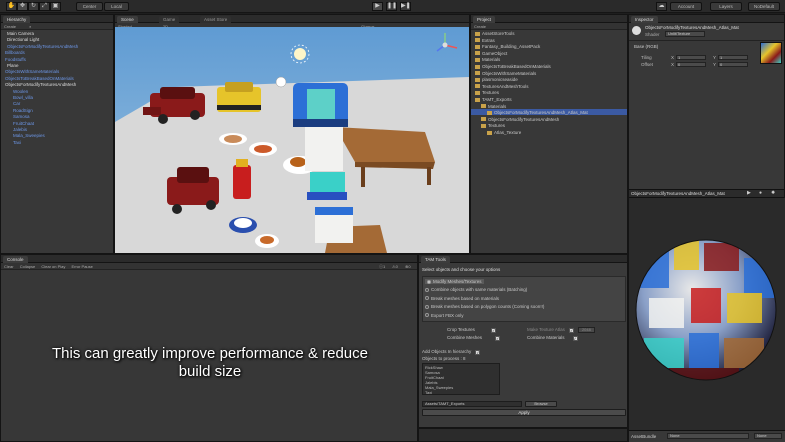 This screenshot has height=442, width=785. What do you see at coordinates (82, 266) in the screenshot?
I see `console-error-pause-button: Error Pause` at bounding box center [82, 266].